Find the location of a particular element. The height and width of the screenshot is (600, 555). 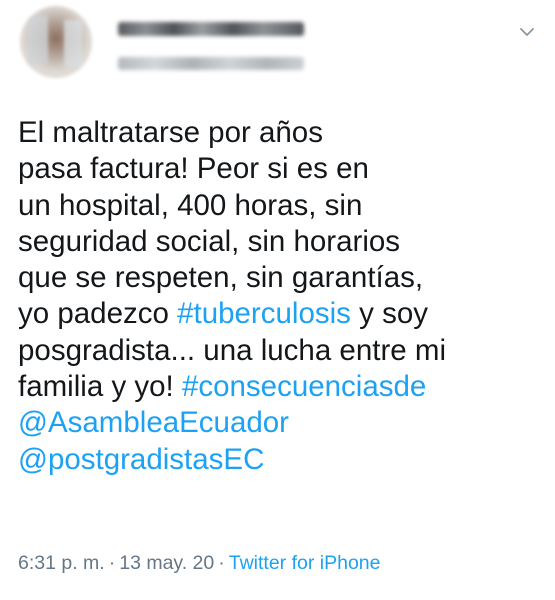

tweet-text-segment: El maltratarse por años is located at coordinates (170, 132).